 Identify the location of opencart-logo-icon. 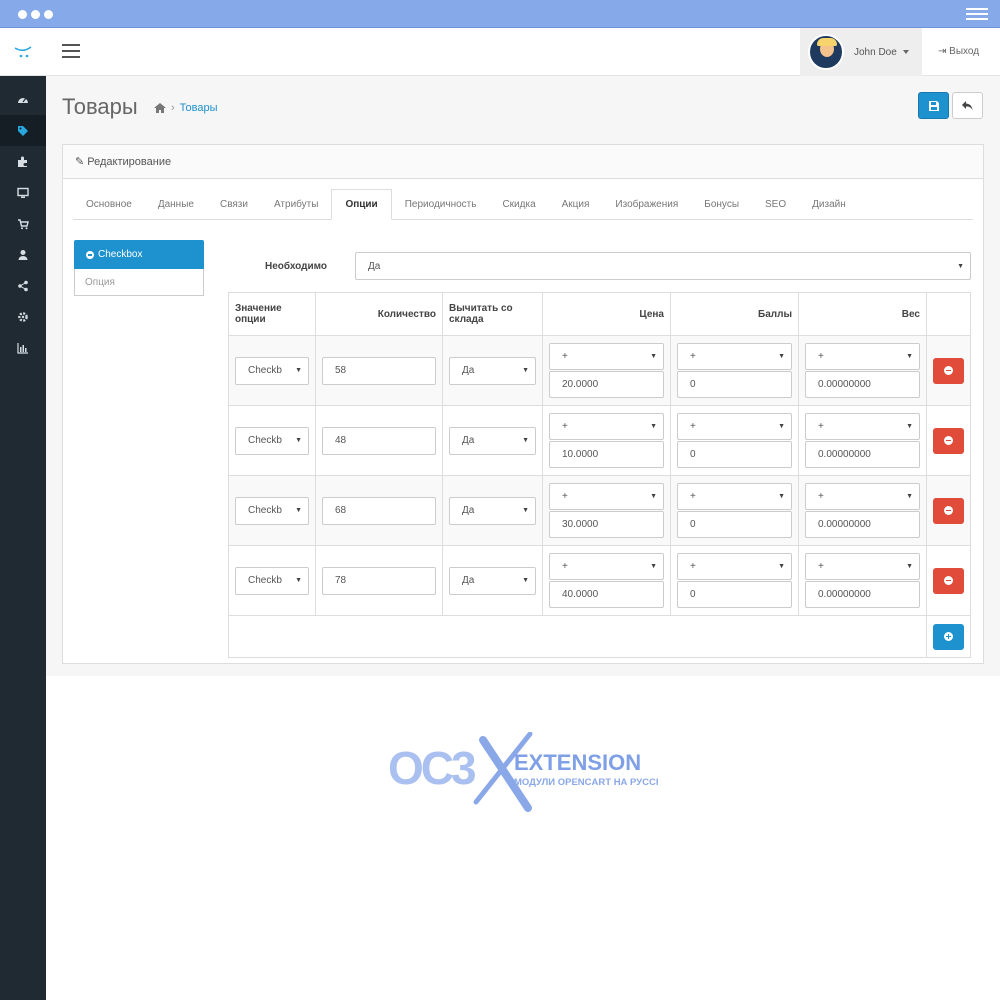
(23, 52).